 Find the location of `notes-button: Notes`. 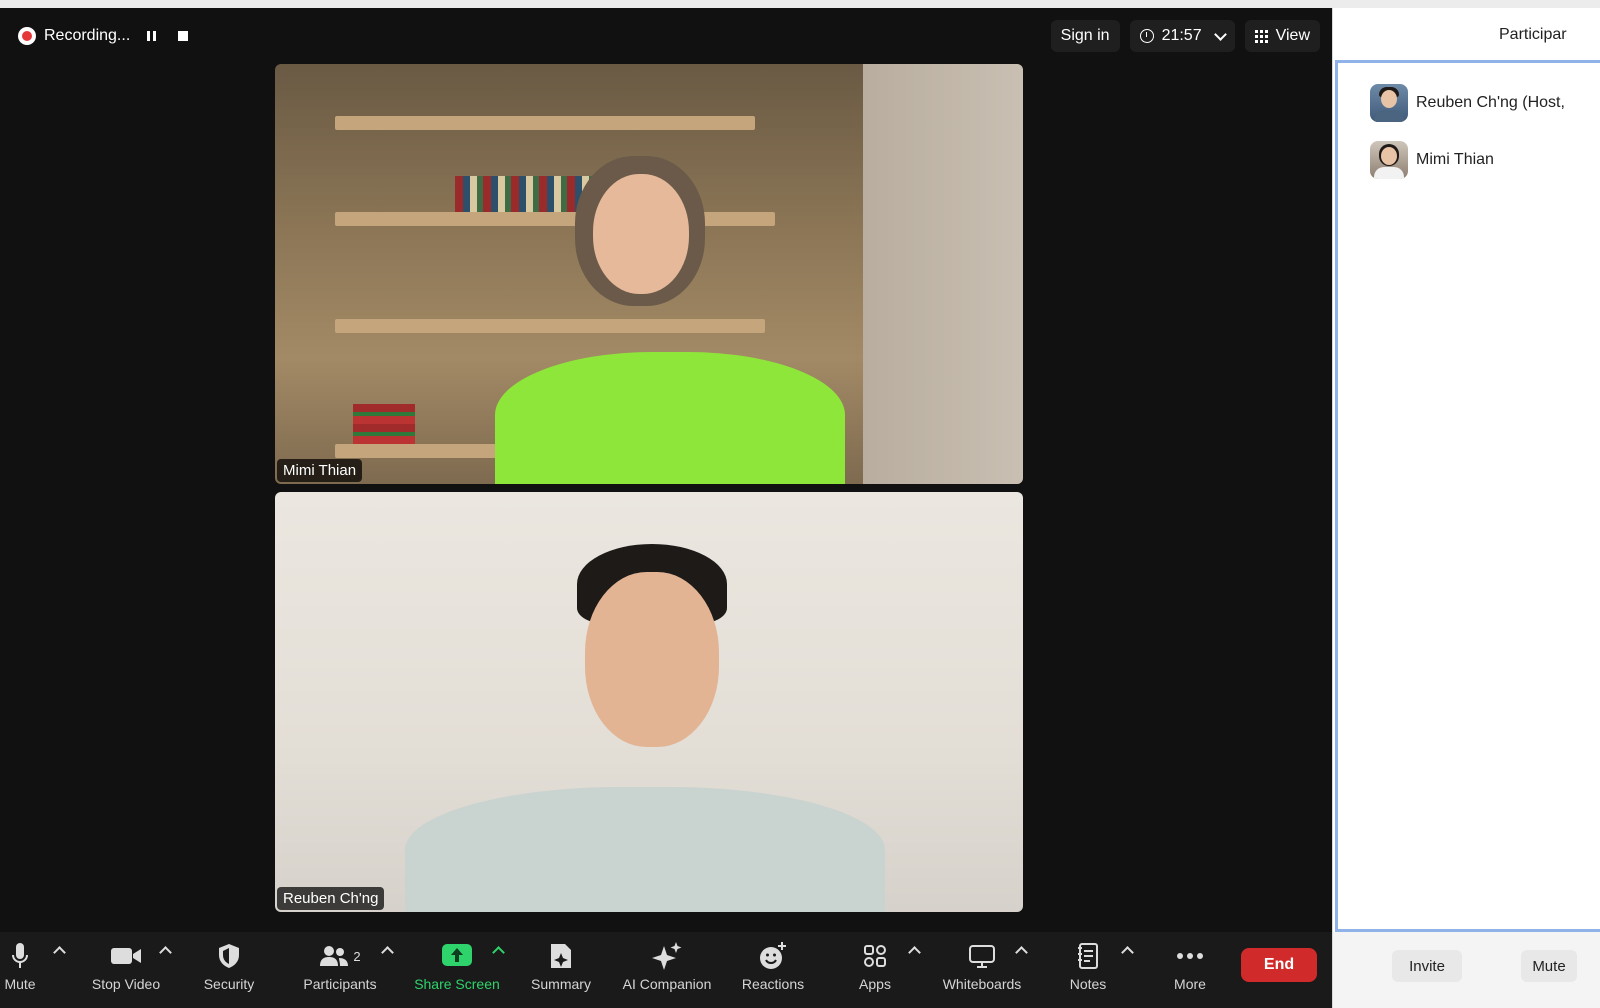

notes-button: Notes is located at coordinates (1088, 970).